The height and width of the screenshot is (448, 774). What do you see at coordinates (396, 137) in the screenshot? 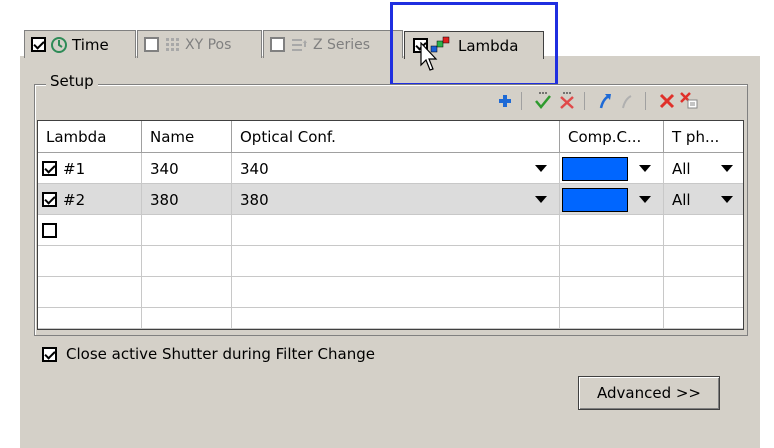
I see `column-header-optical-conf: Optical Conf.` at bounding box center [396, 137].